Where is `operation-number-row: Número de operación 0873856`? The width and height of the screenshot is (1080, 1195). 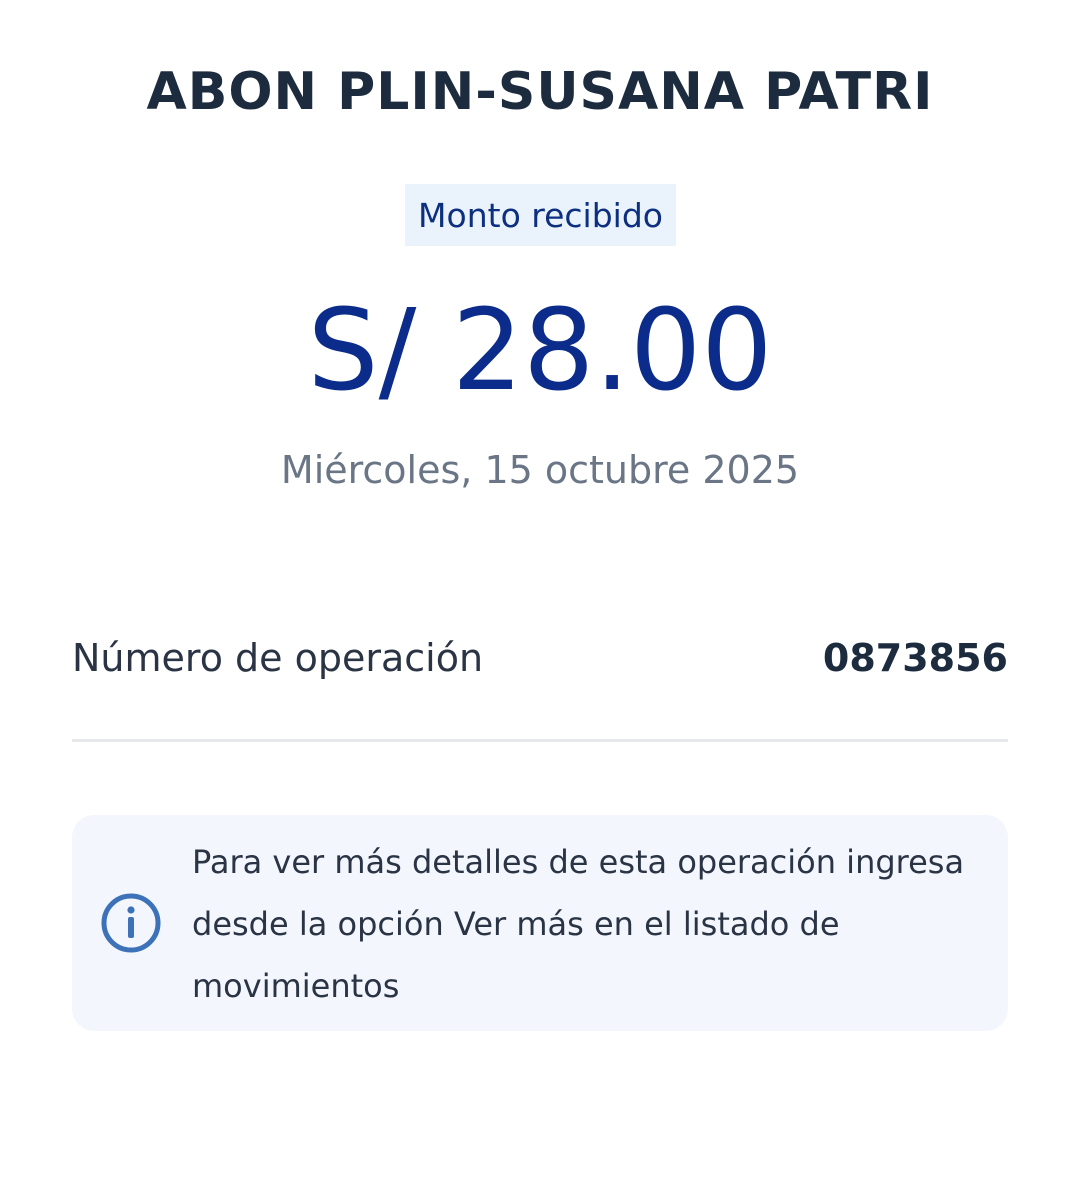
operation-number-row: Número de operación 0873856 is located at coordinates (540, 658).